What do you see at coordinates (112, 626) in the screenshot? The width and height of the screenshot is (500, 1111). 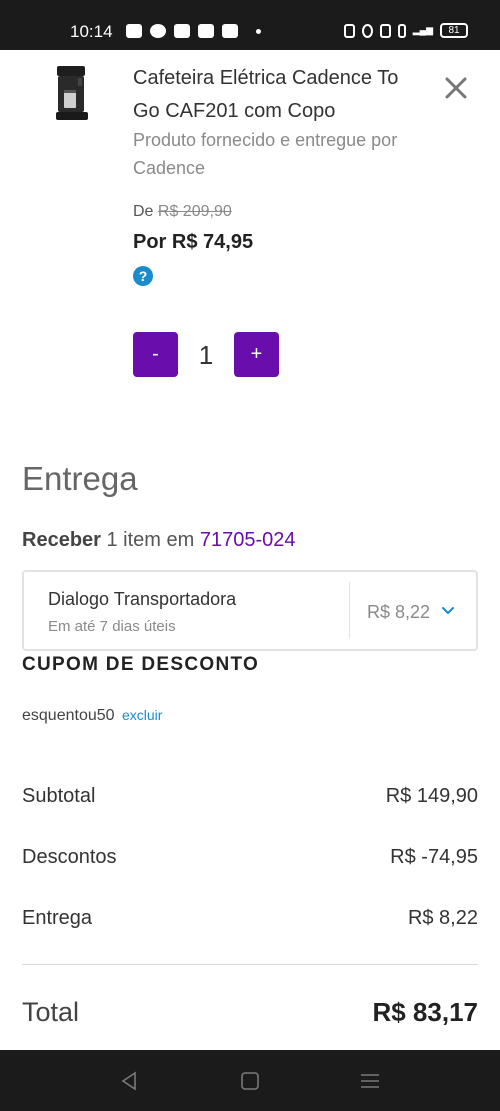 I see `shipping-eta: Em até 7 dias úteis` at bounding box center [112, 626].